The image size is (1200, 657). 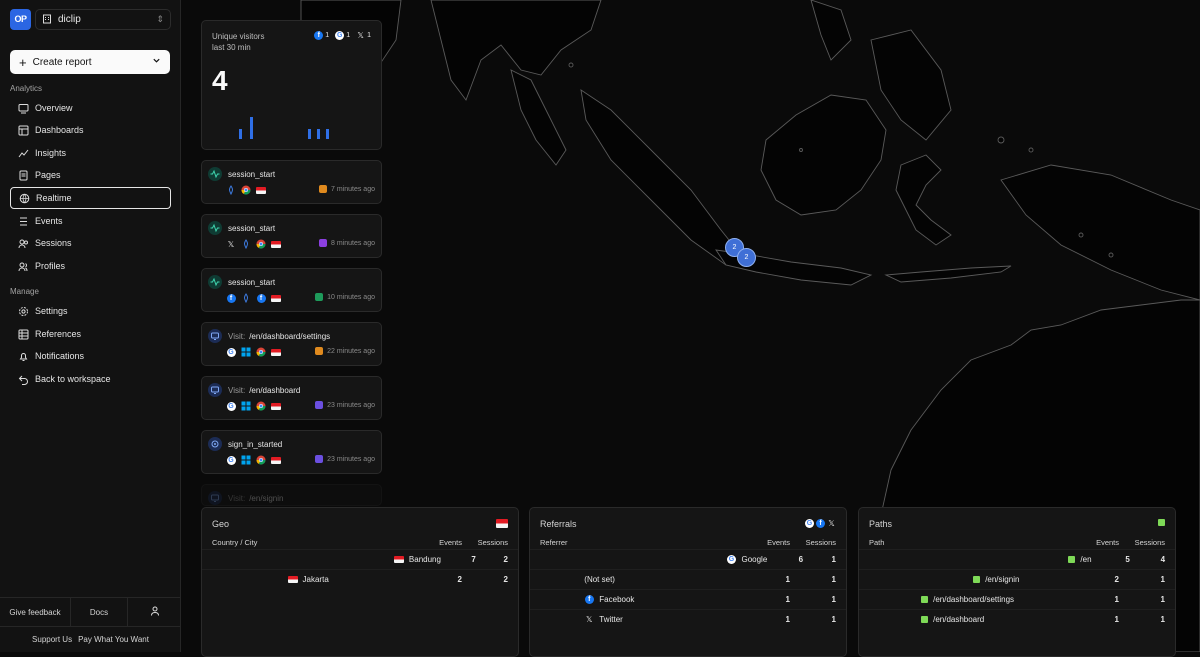 I want to click on event-time: 22 minutes ago, so click(x=345, y=351).